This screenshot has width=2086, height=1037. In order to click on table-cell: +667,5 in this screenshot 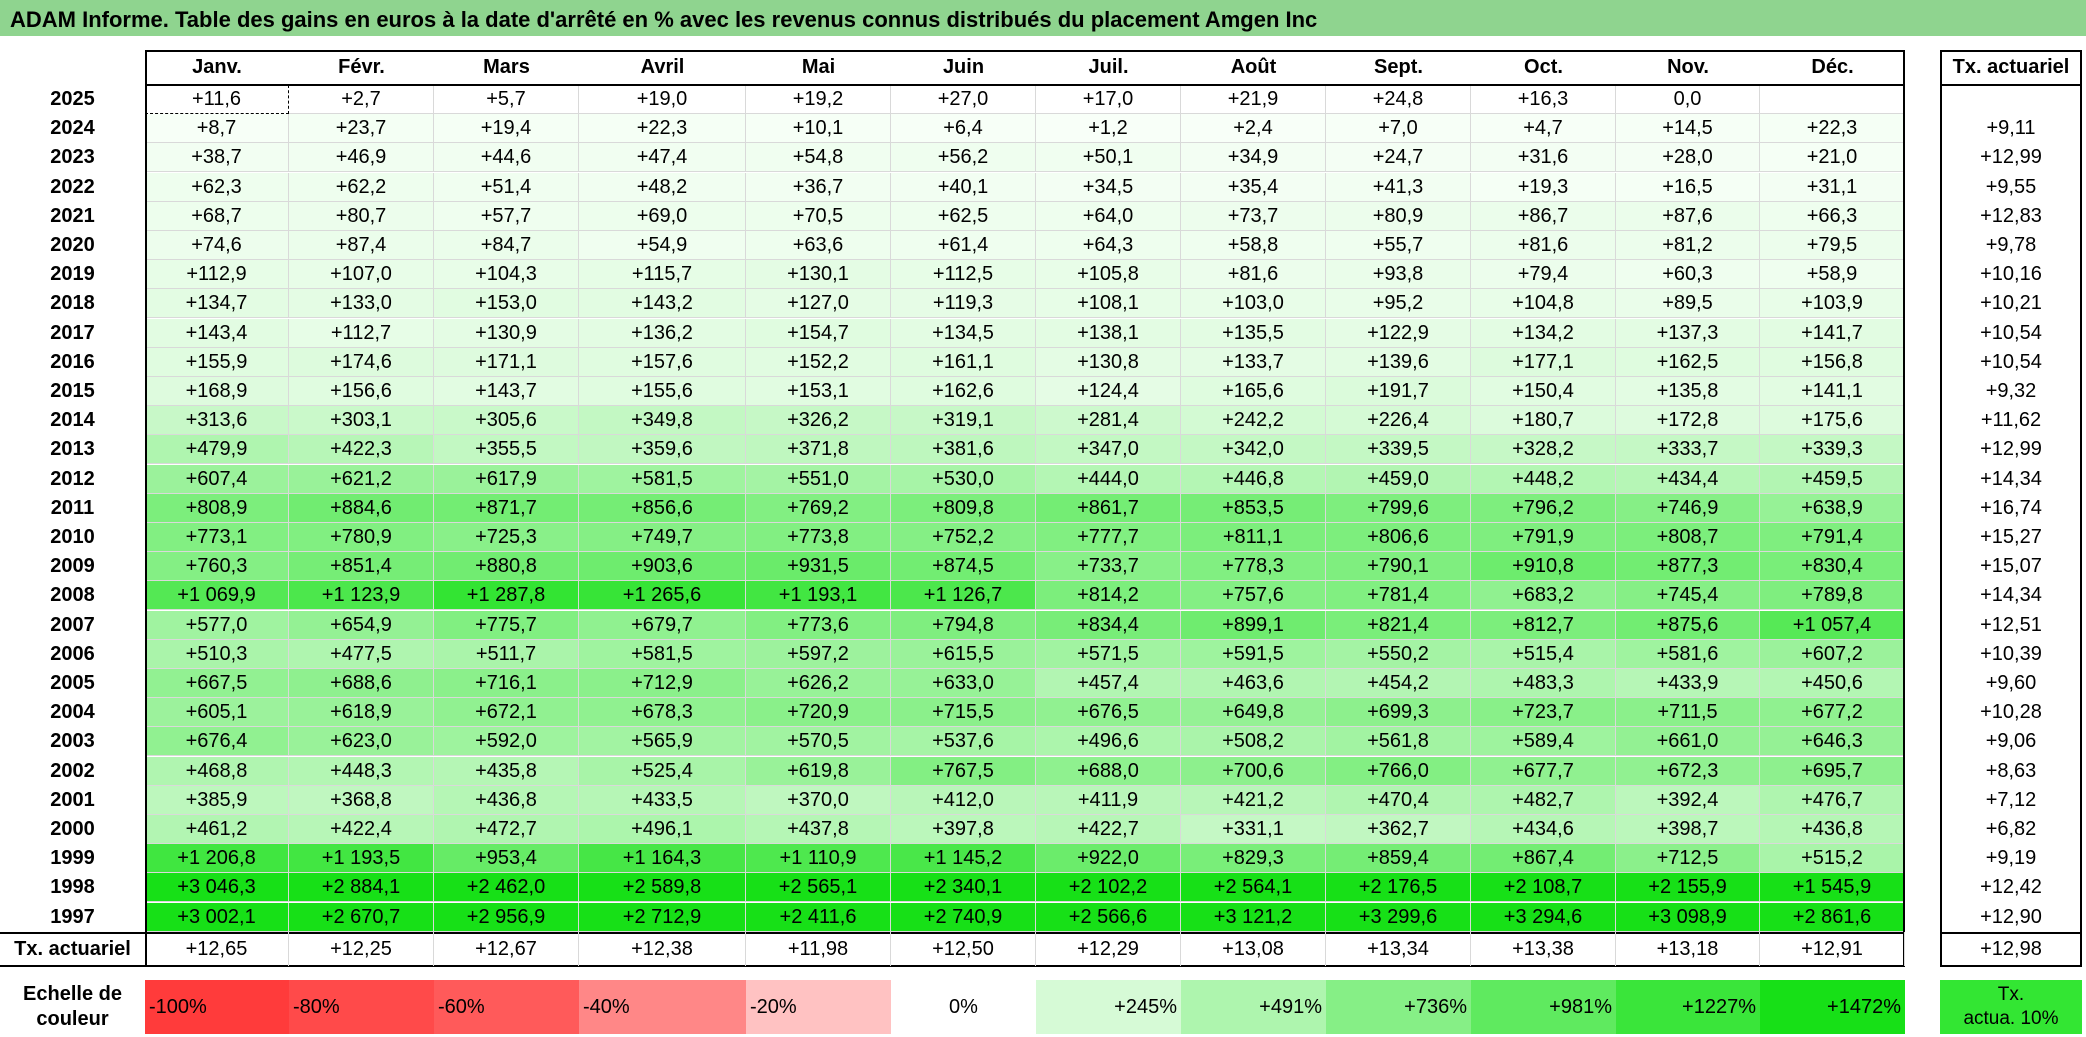, I will do `click(217, 683)`.